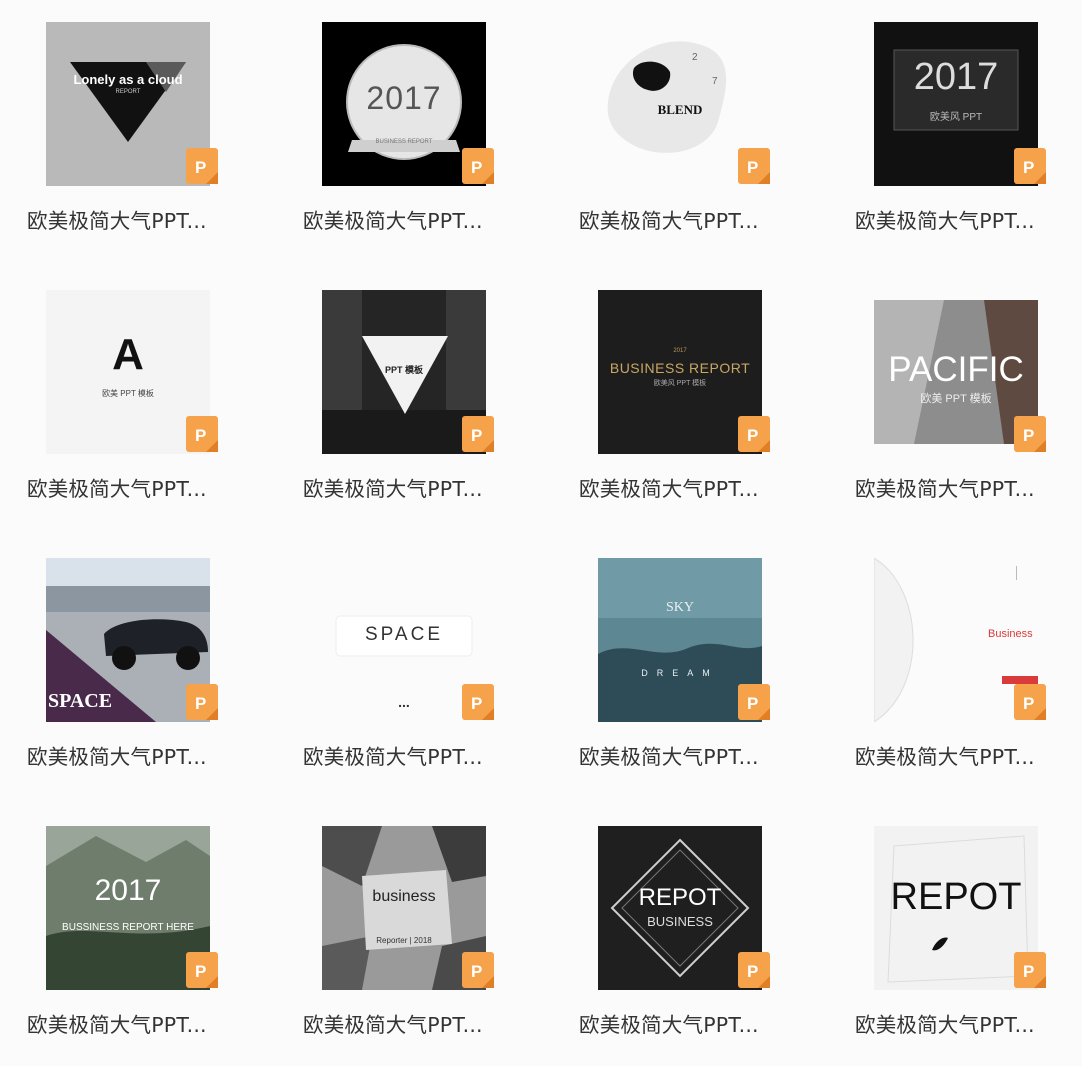  What do you see at coordinates (128, 92) in the screenshot?
I see `thumb-subtitle: REPORT` at bounding box center [128, 92].